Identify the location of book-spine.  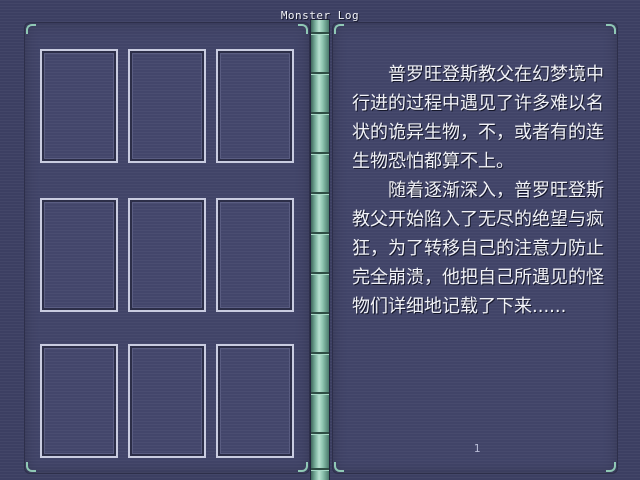
(320, 250).